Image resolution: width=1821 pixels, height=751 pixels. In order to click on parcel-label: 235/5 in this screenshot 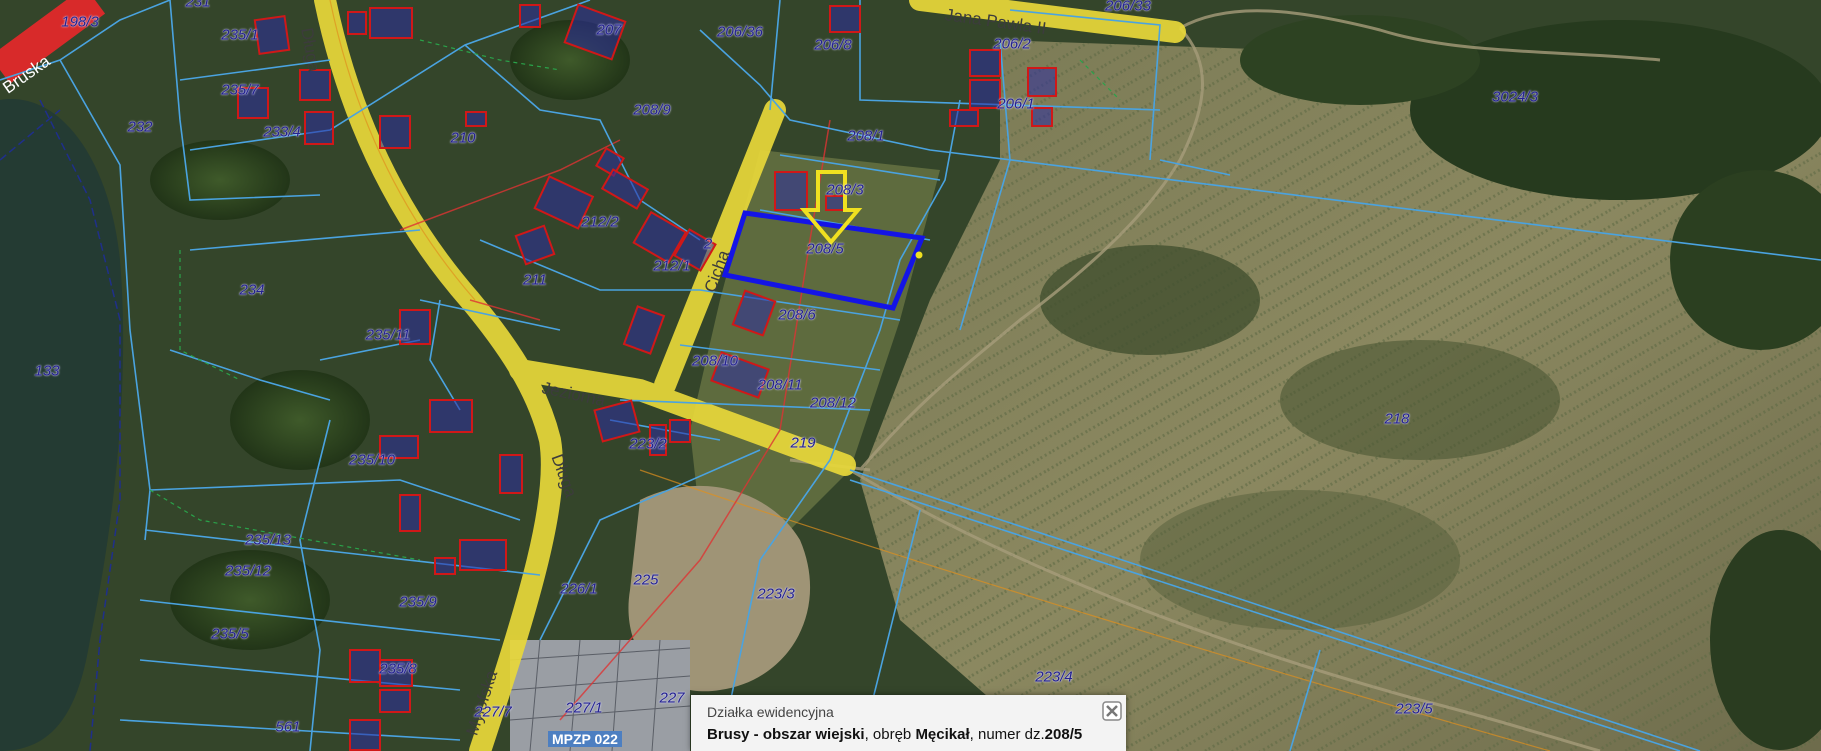, I will do `click(230, 634)`.